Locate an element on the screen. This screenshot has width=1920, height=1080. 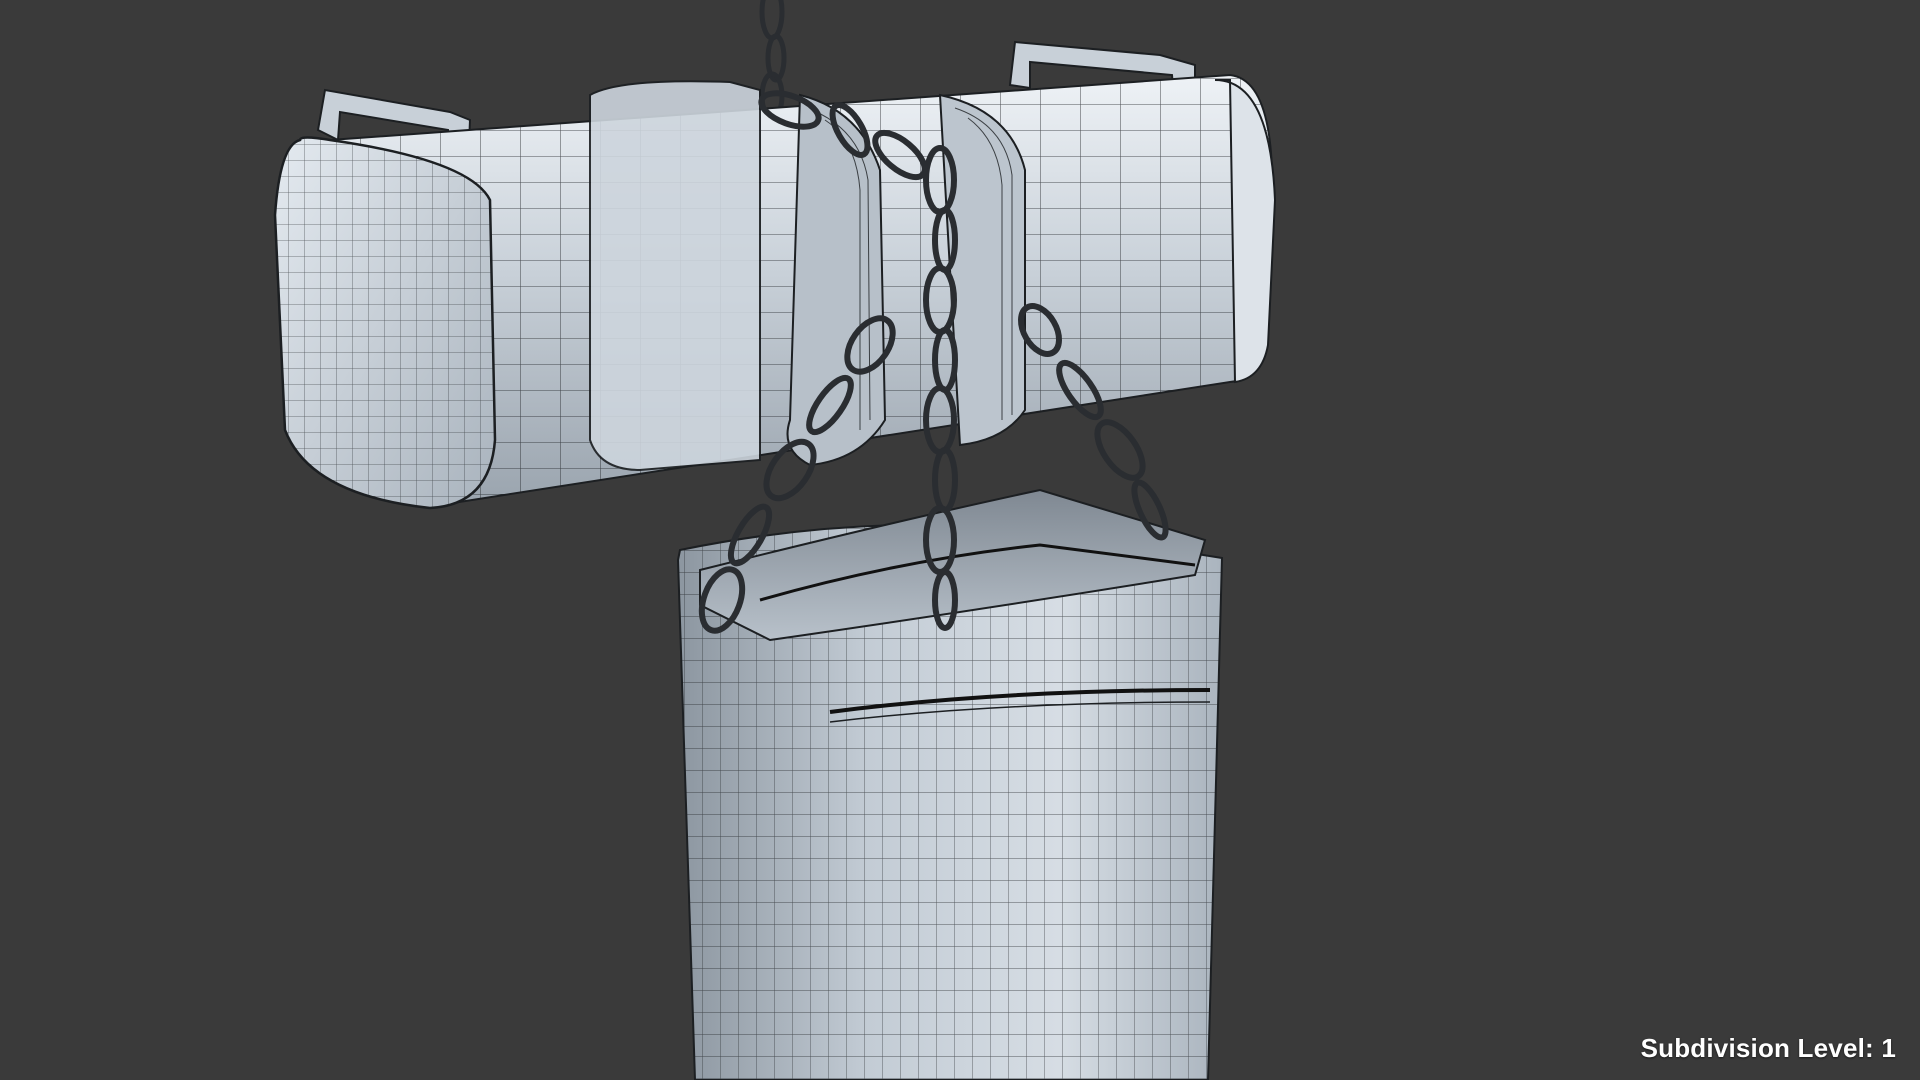
top-chain-icon is located at coordinates (773, 60).